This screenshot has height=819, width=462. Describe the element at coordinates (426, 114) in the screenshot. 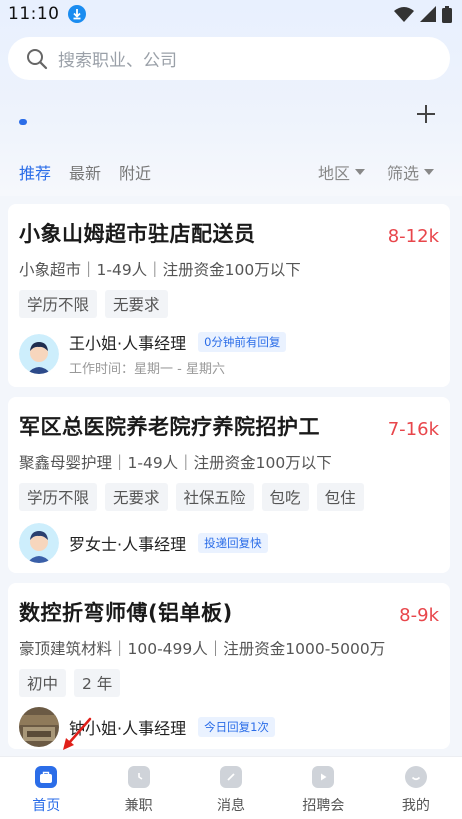

I see `plus-icon` at that location.